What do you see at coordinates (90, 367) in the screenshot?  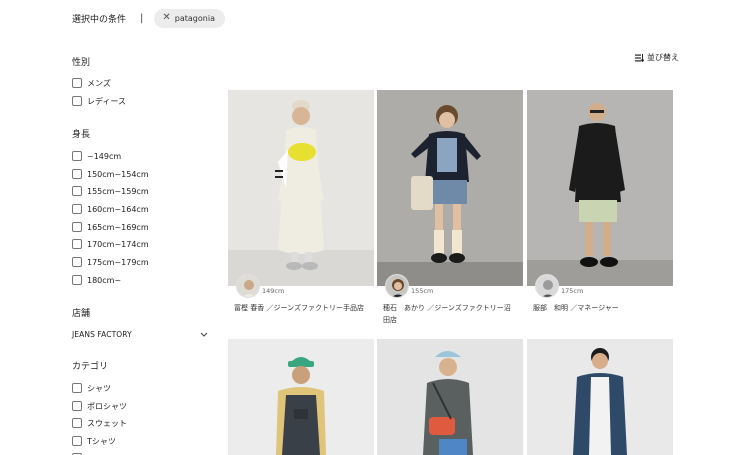 I see `category-filter-title: カテゴリ` at bounding box center [90, 367].